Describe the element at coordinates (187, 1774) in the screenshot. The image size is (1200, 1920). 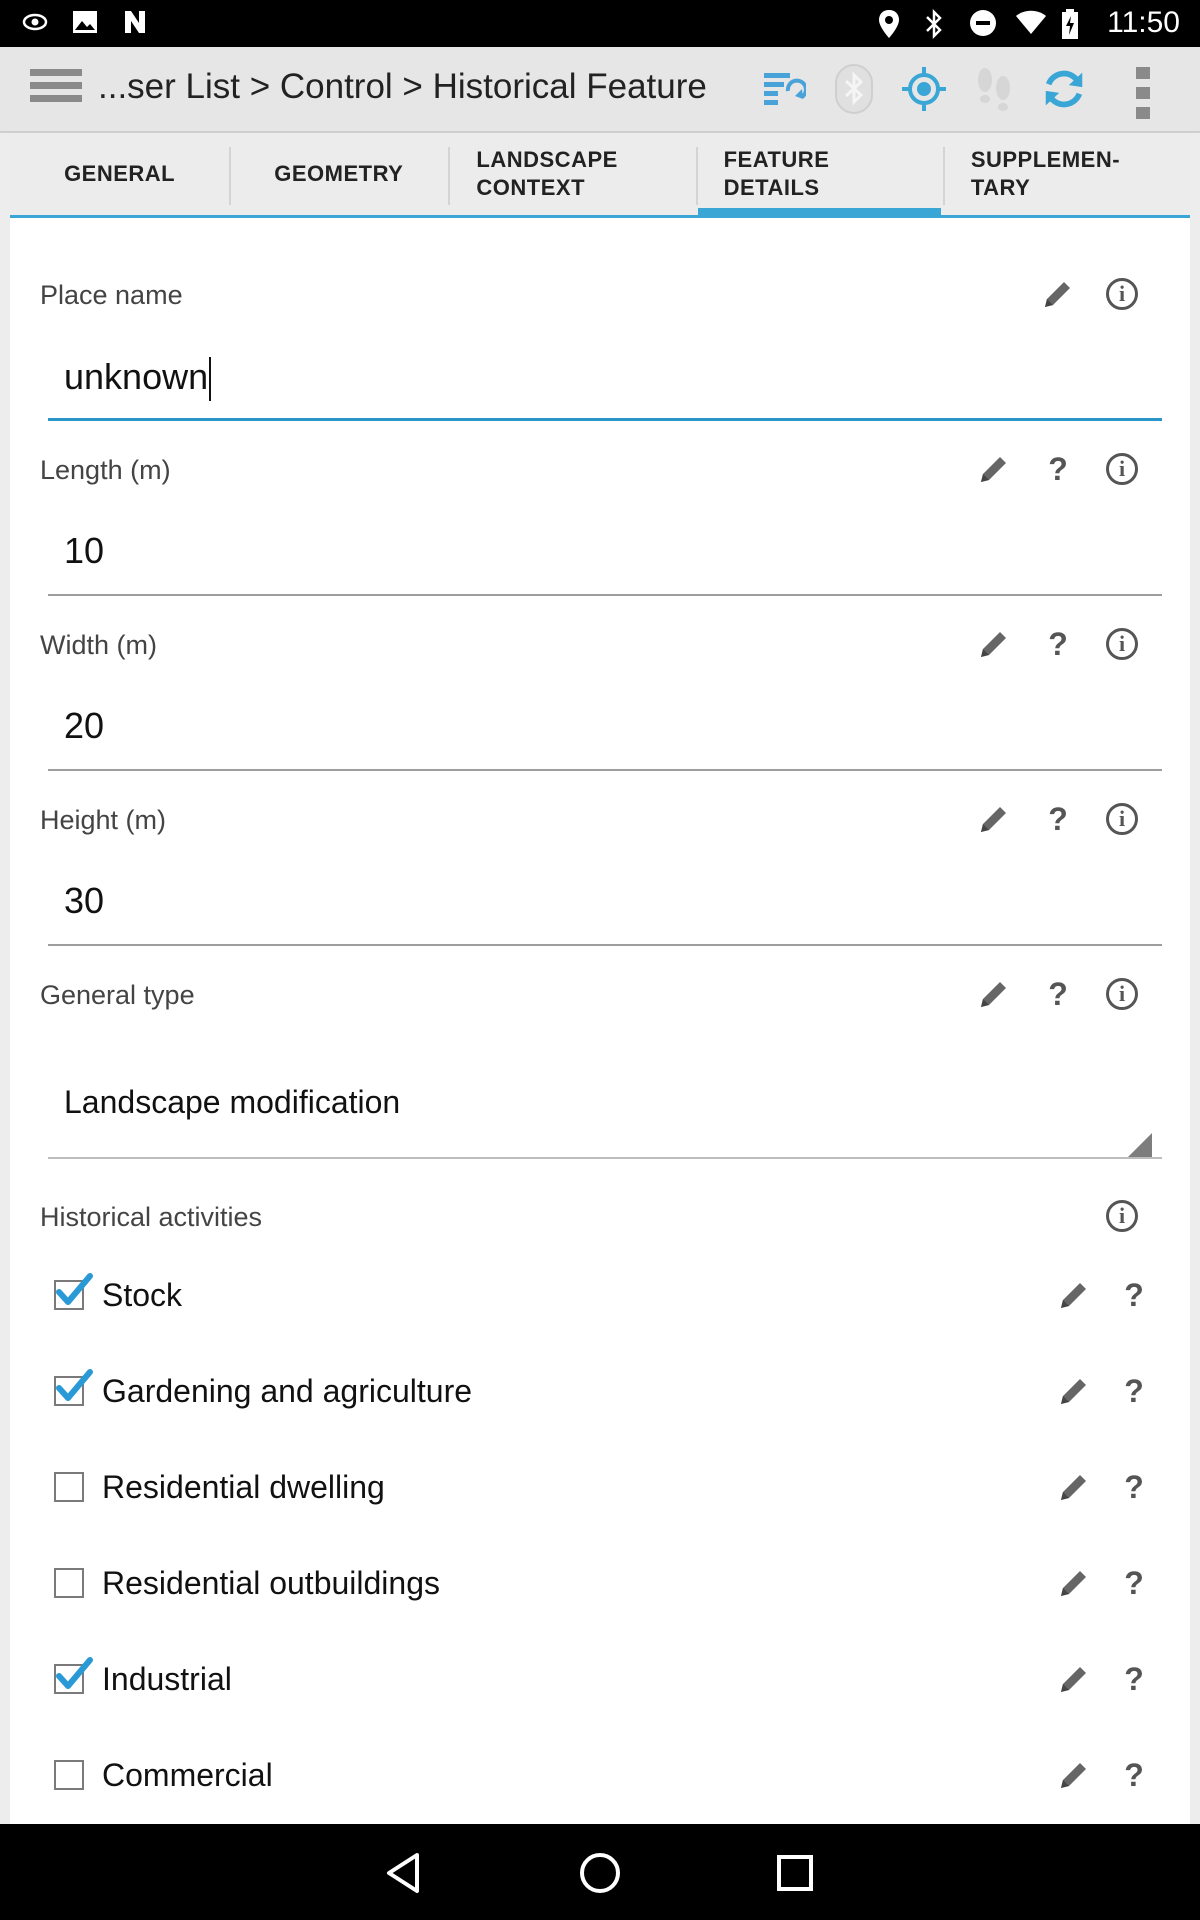
I see `activity-label: Commercial` at that location.